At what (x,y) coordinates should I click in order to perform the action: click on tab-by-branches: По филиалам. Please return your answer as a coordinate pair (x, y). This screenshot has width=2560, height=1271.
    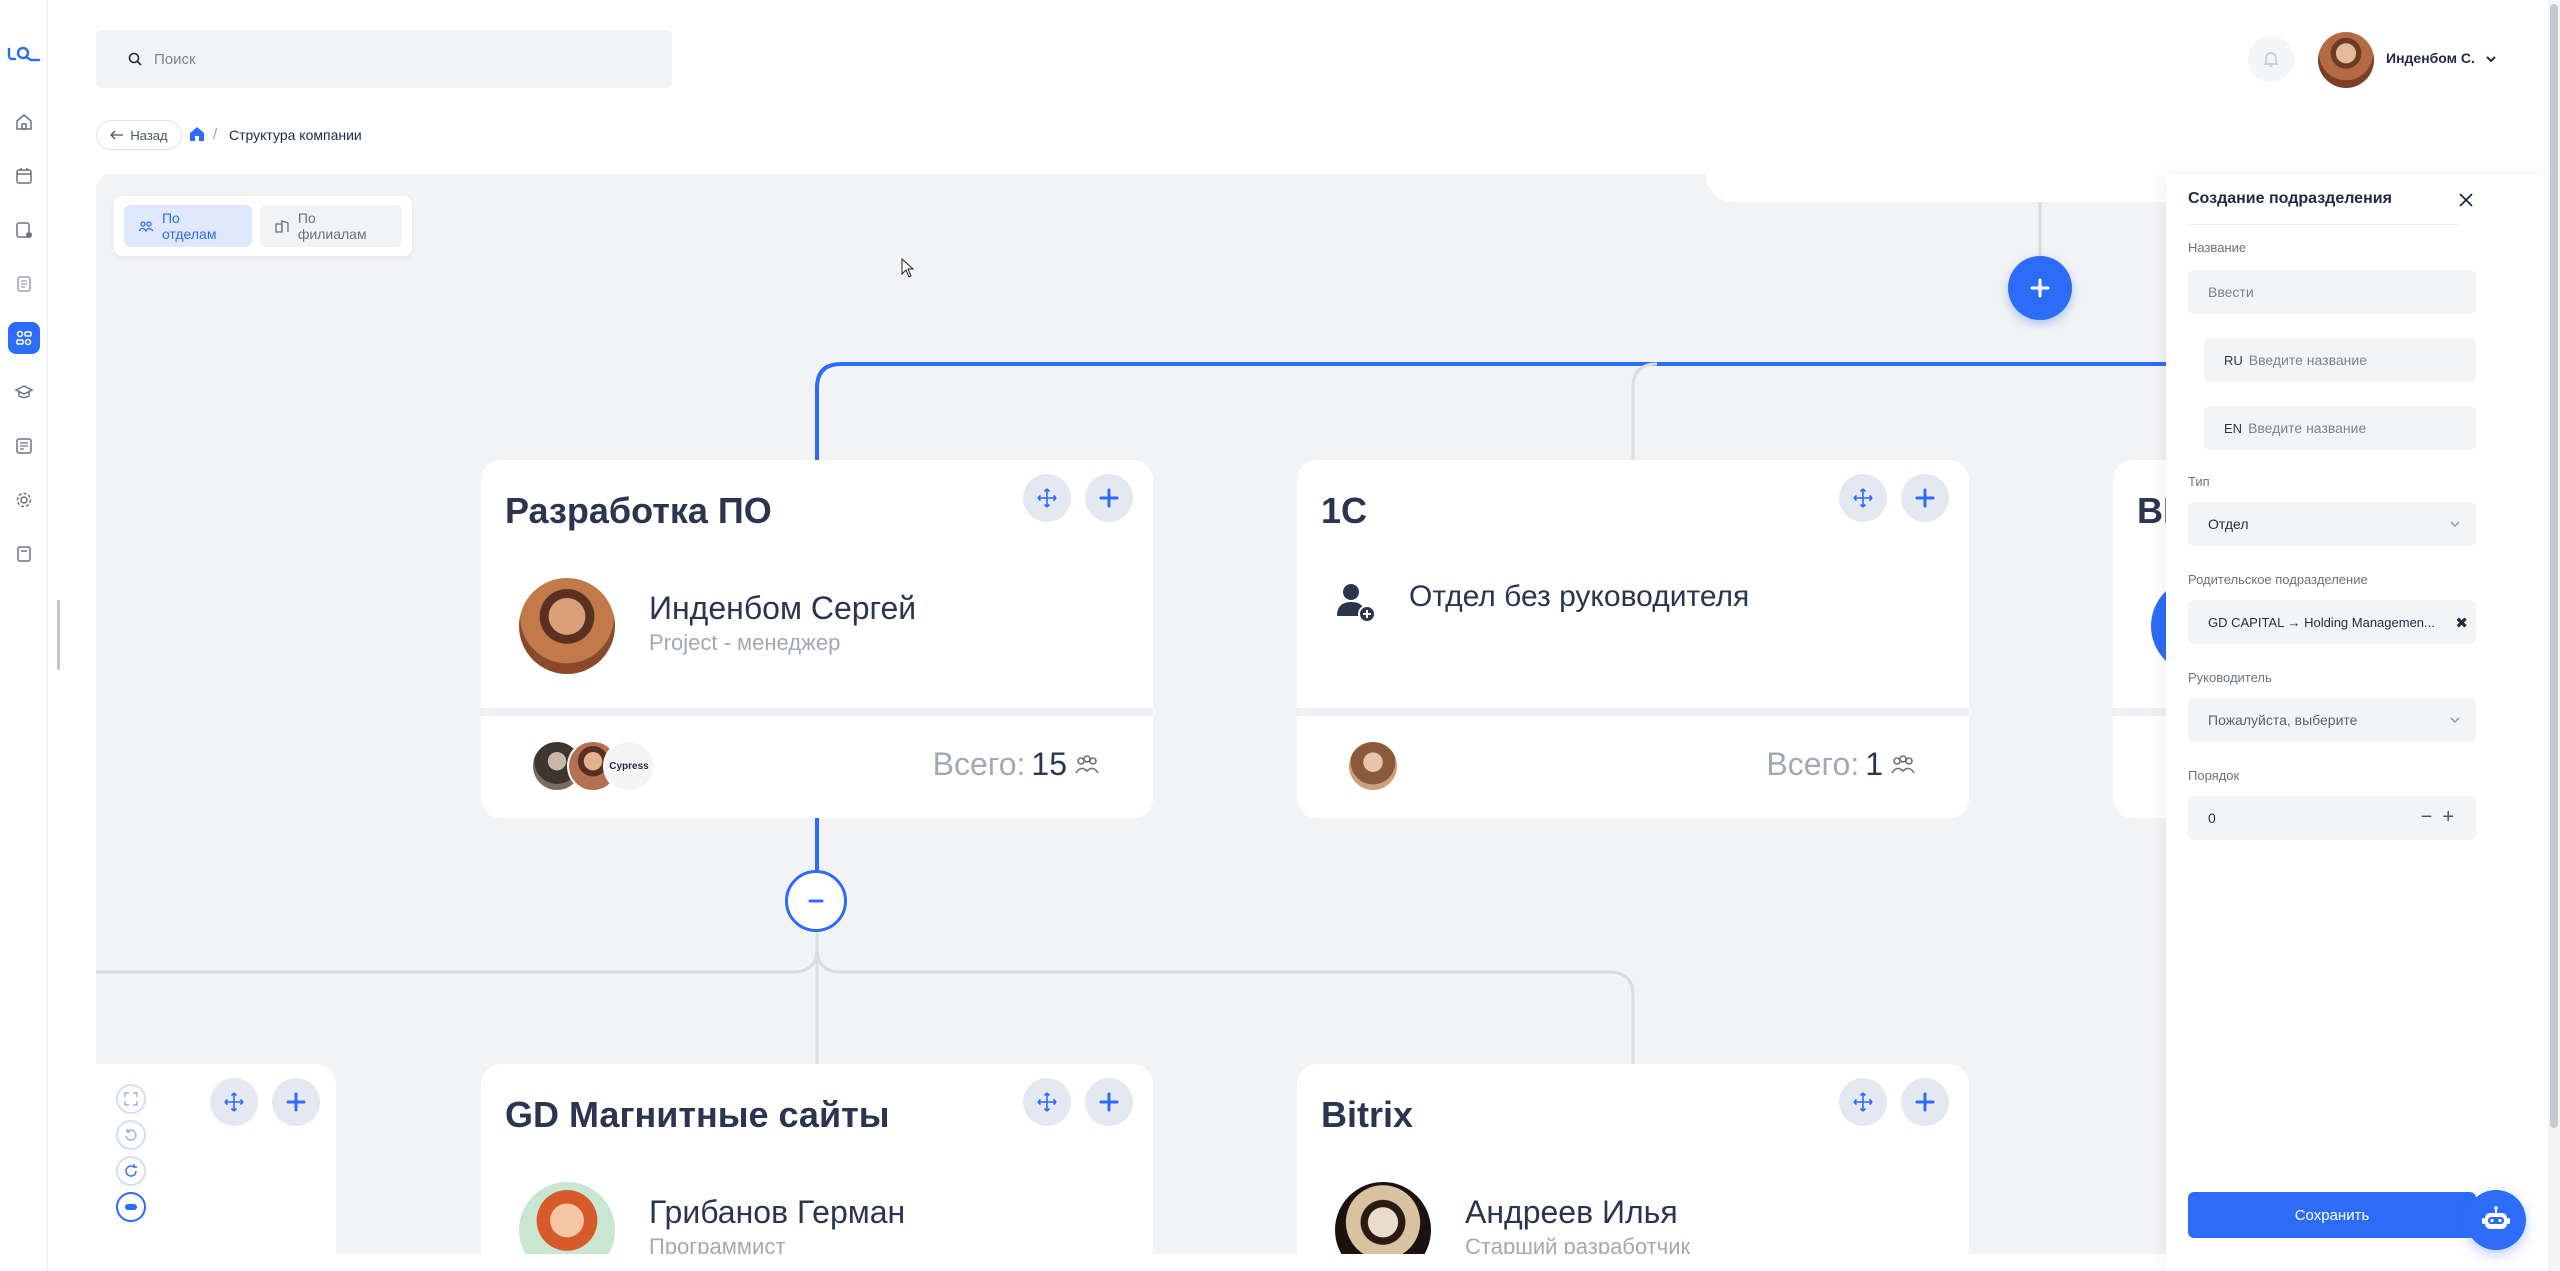
    Looking at the image, I should click on (330, 226).